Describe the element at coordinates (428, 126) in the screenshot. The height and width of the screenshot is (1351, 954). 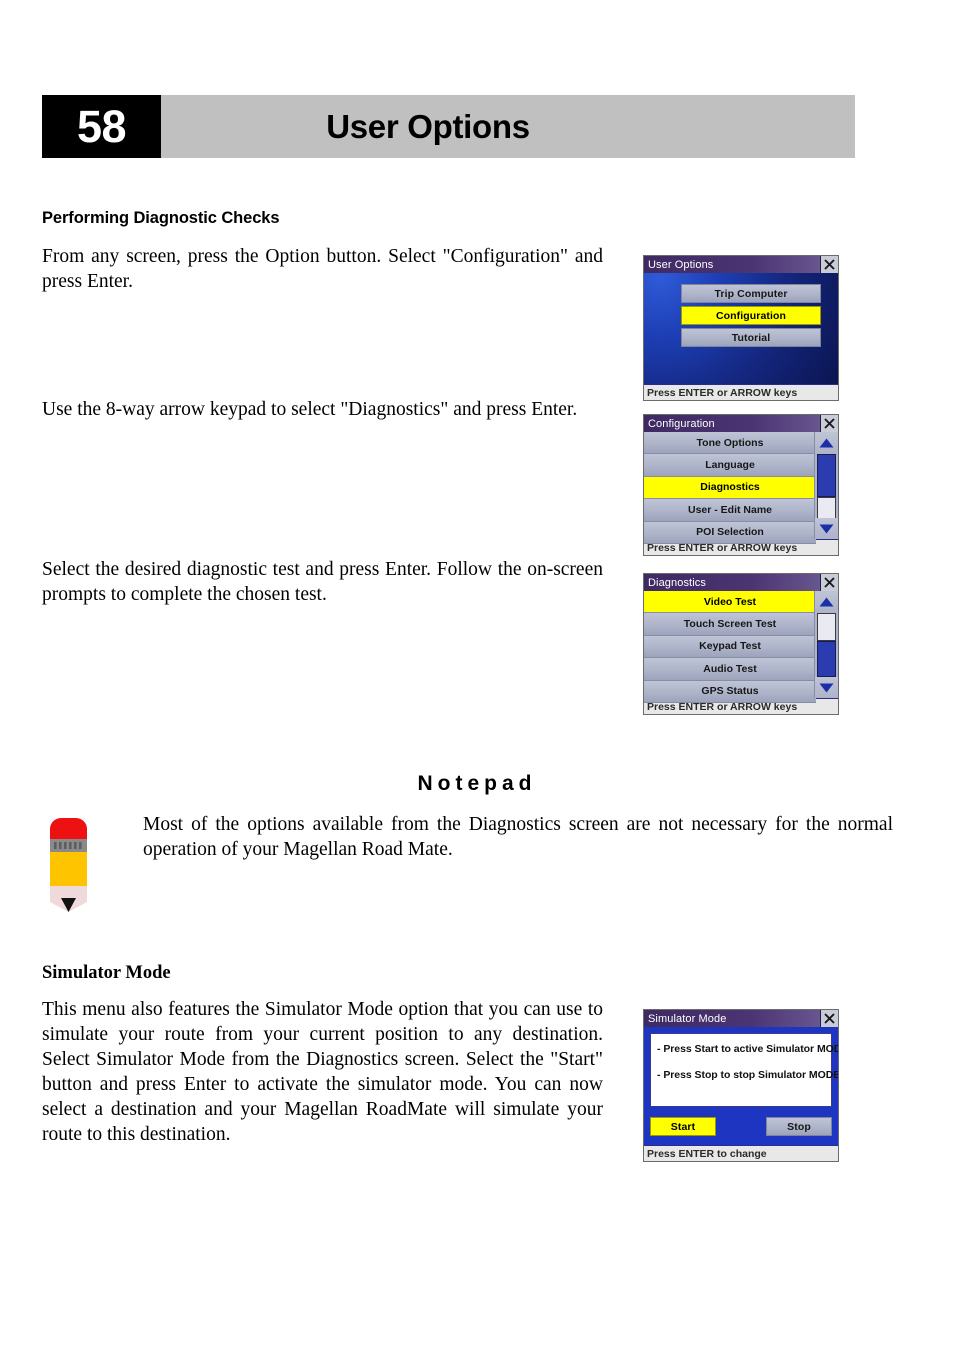
I see `page-title: User Options` at that location.